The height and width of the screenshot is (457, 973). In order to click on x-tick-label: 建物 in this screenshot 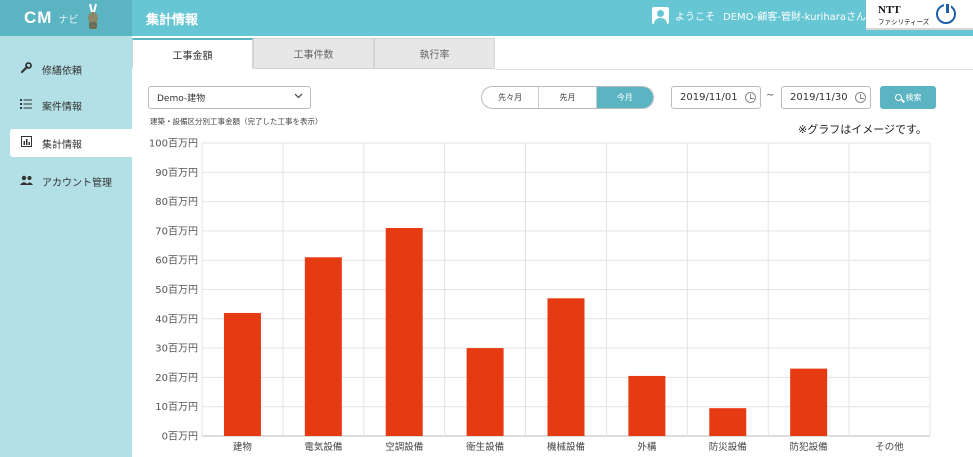, I will do `click(243, 447)`.